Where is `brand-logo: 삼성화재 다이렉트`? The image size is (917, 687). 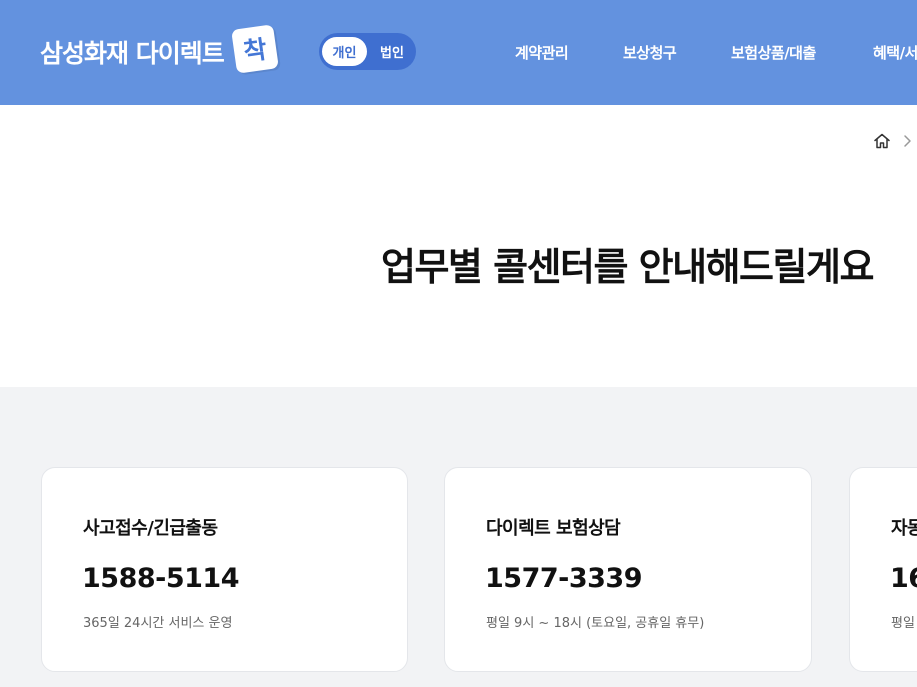
brand-logo: 삼성화재 다이렉트 is located at coordinates (132, 52).